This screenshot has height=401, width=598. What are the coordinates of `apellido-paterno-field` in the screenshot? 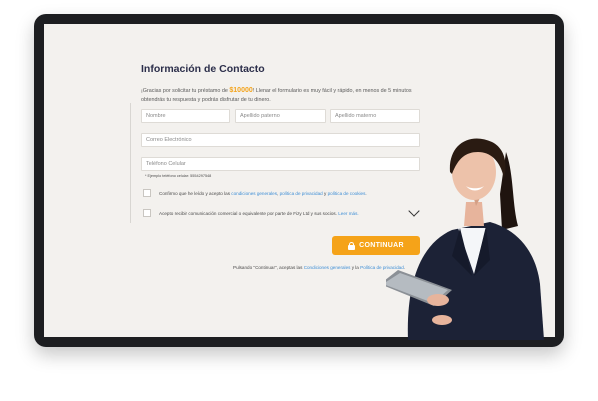 It's located at (280, 116).